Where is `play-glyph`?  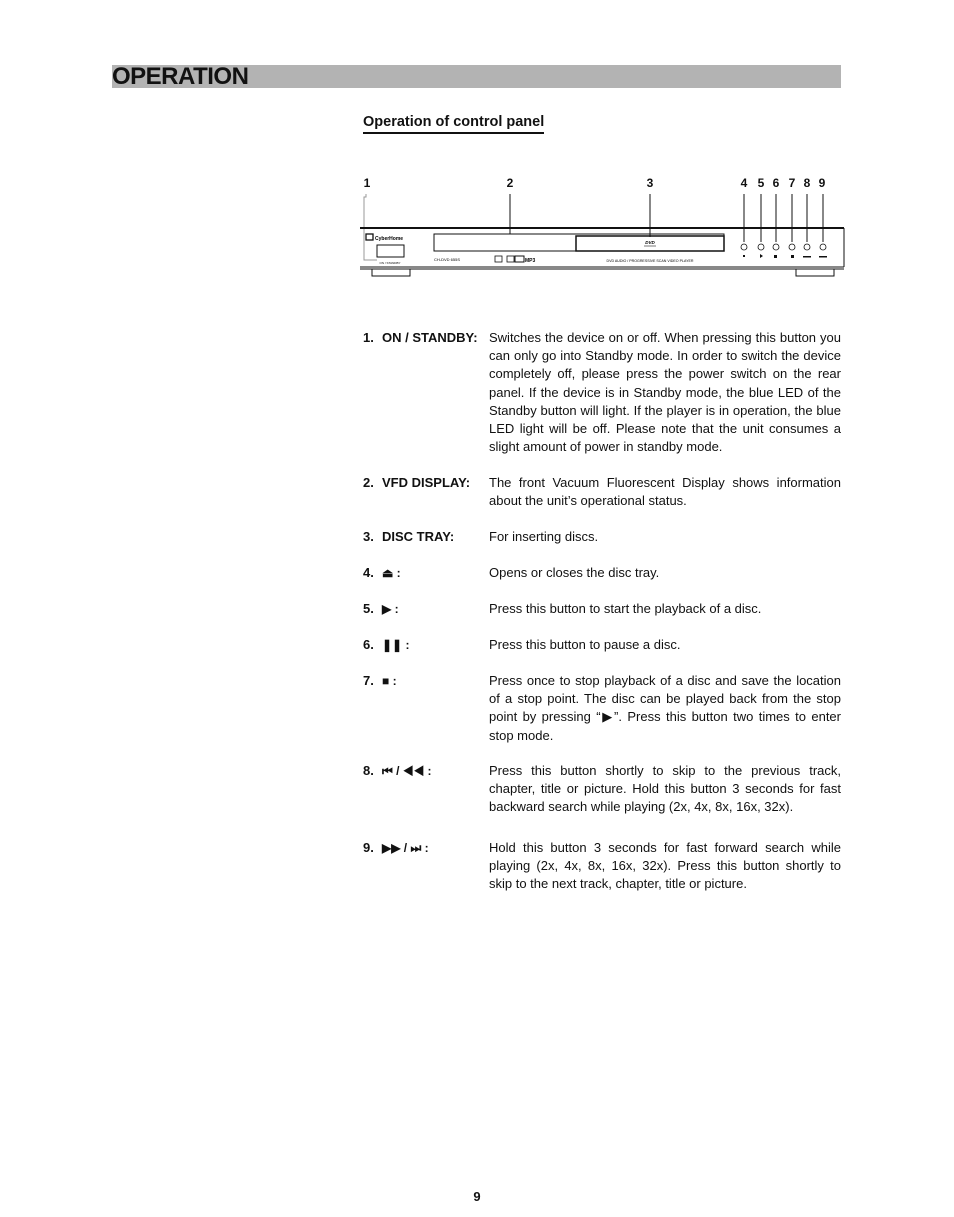
play-glyph is located at coordinates (761, 256).